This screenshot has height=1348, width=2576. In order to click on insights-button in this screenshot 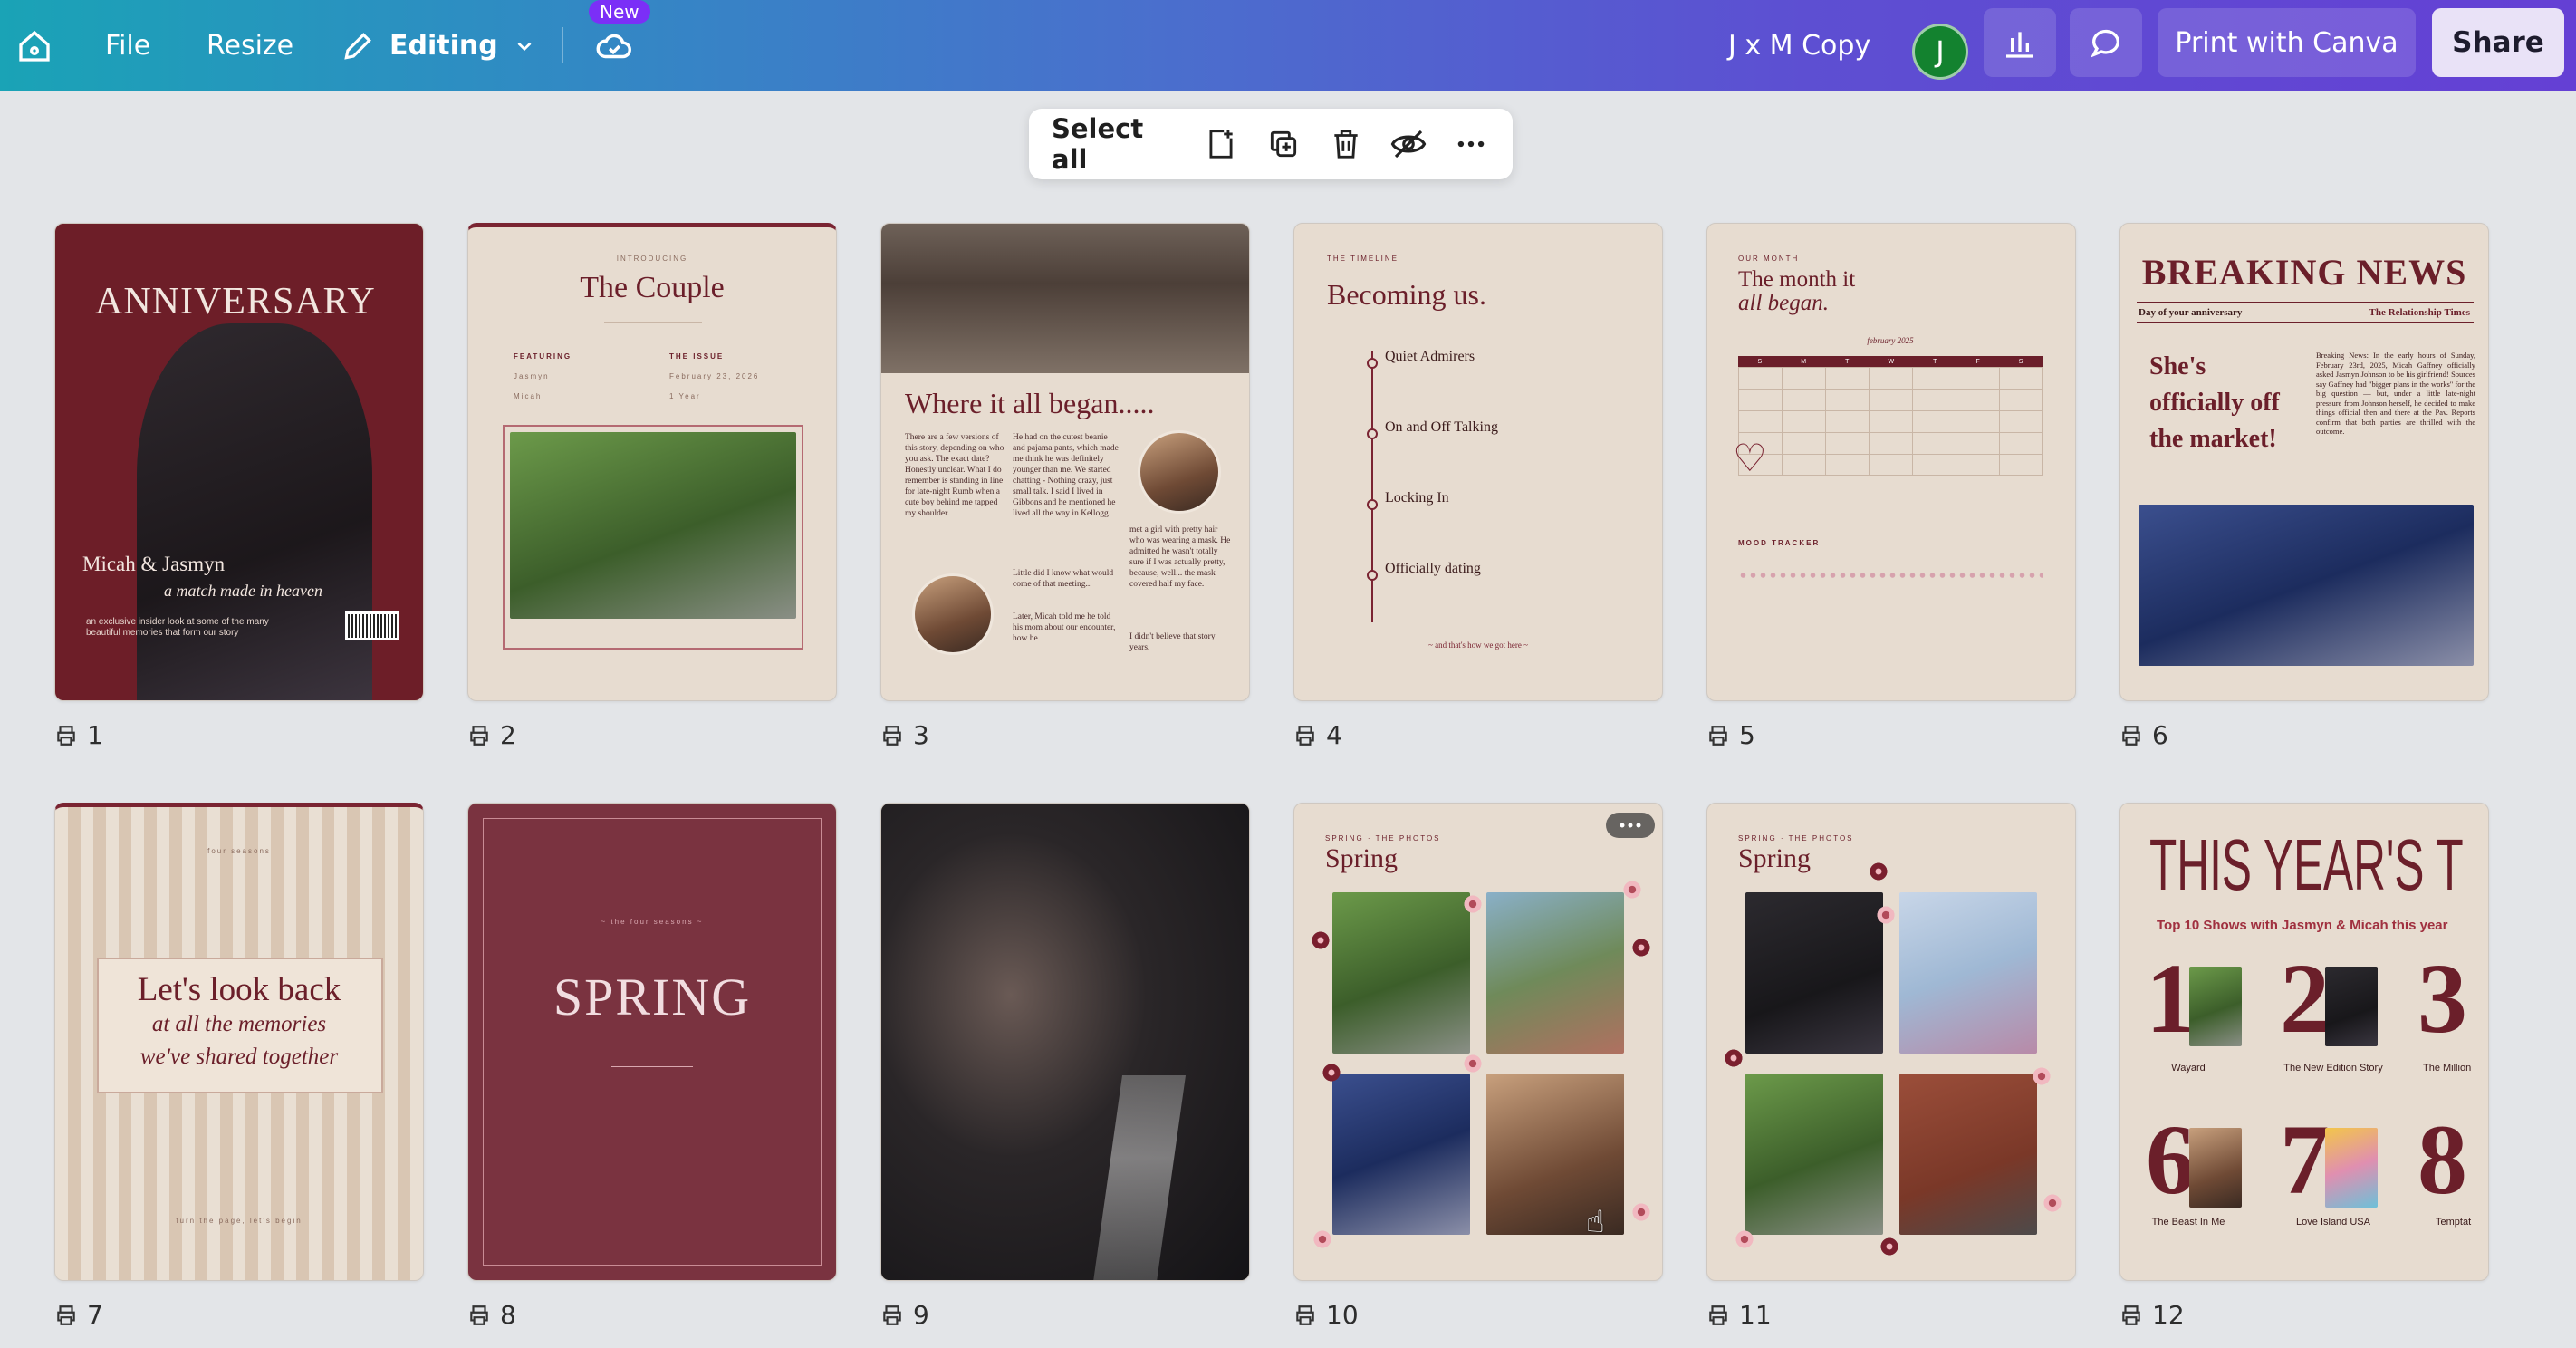, I will do `click(2020, 42)`.